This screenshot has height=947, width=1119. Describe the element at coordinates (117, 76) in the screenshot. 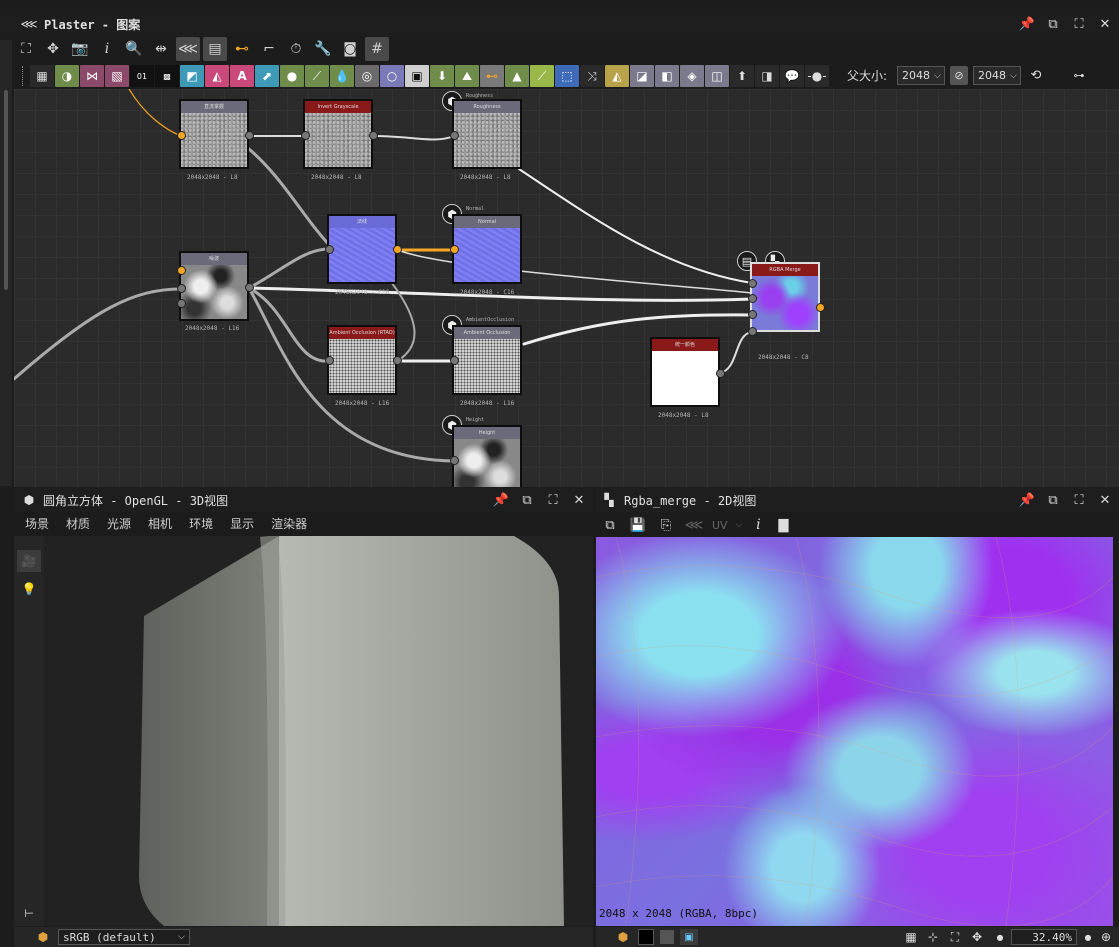

I see `bitmap-node-icon: ▧` at that location.